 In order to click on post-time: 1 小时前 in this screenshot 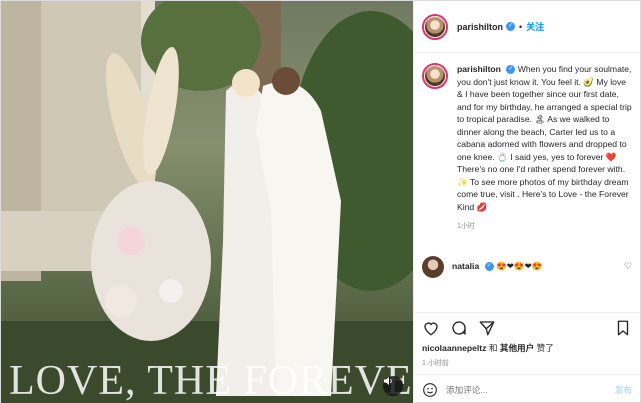, I will do `click(527, 364)`.